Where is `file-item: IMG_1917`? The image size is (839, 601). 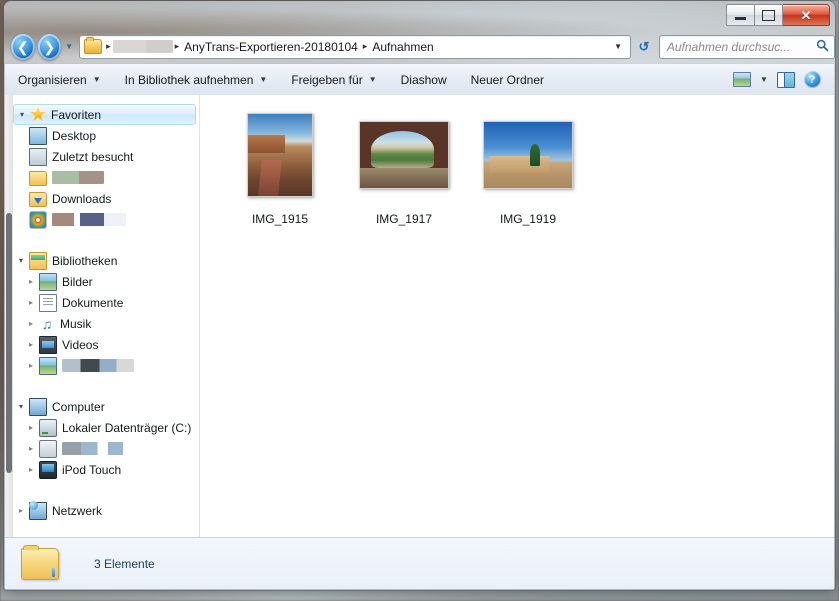
file-item: IMG_1917 is located at coordinates (404, 166).